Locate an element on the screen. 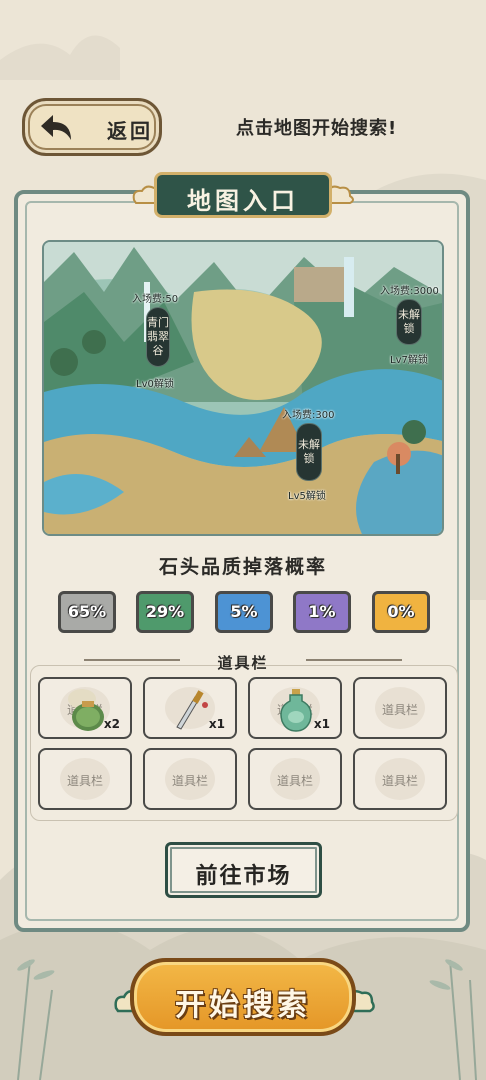 The image size is (486, 1080). herb-pot-icon is located at coordinates (86, 710).